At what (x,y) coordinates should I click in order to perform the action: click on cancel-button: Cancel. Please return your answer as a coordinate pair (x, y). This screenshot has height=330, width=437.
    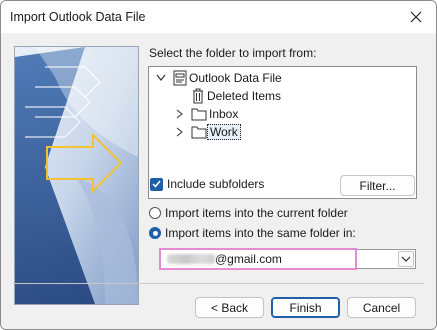
    Looking at the image, I should click on (381, 307).